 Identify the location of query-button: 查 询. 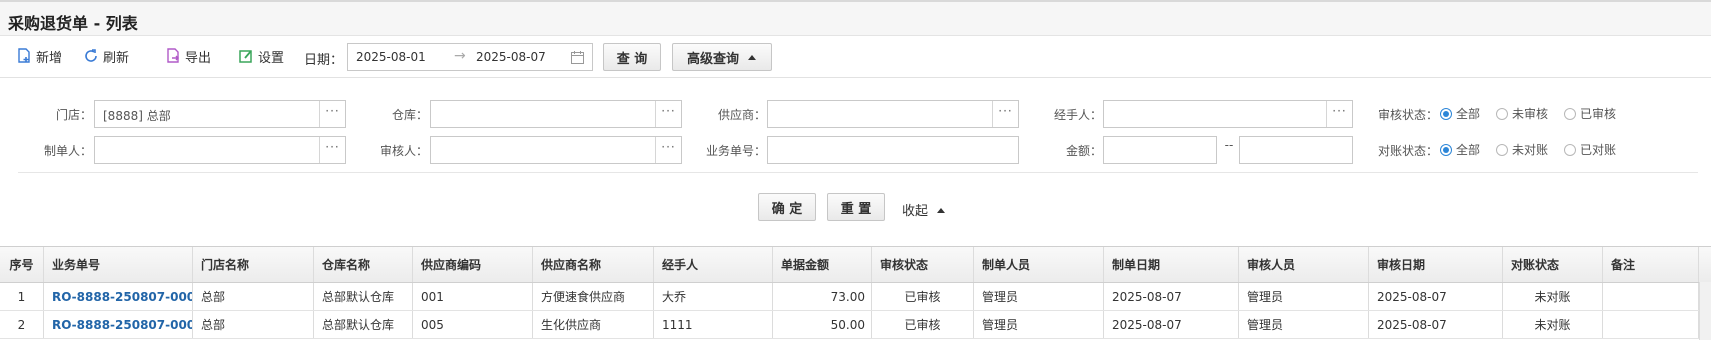
(632, 57).